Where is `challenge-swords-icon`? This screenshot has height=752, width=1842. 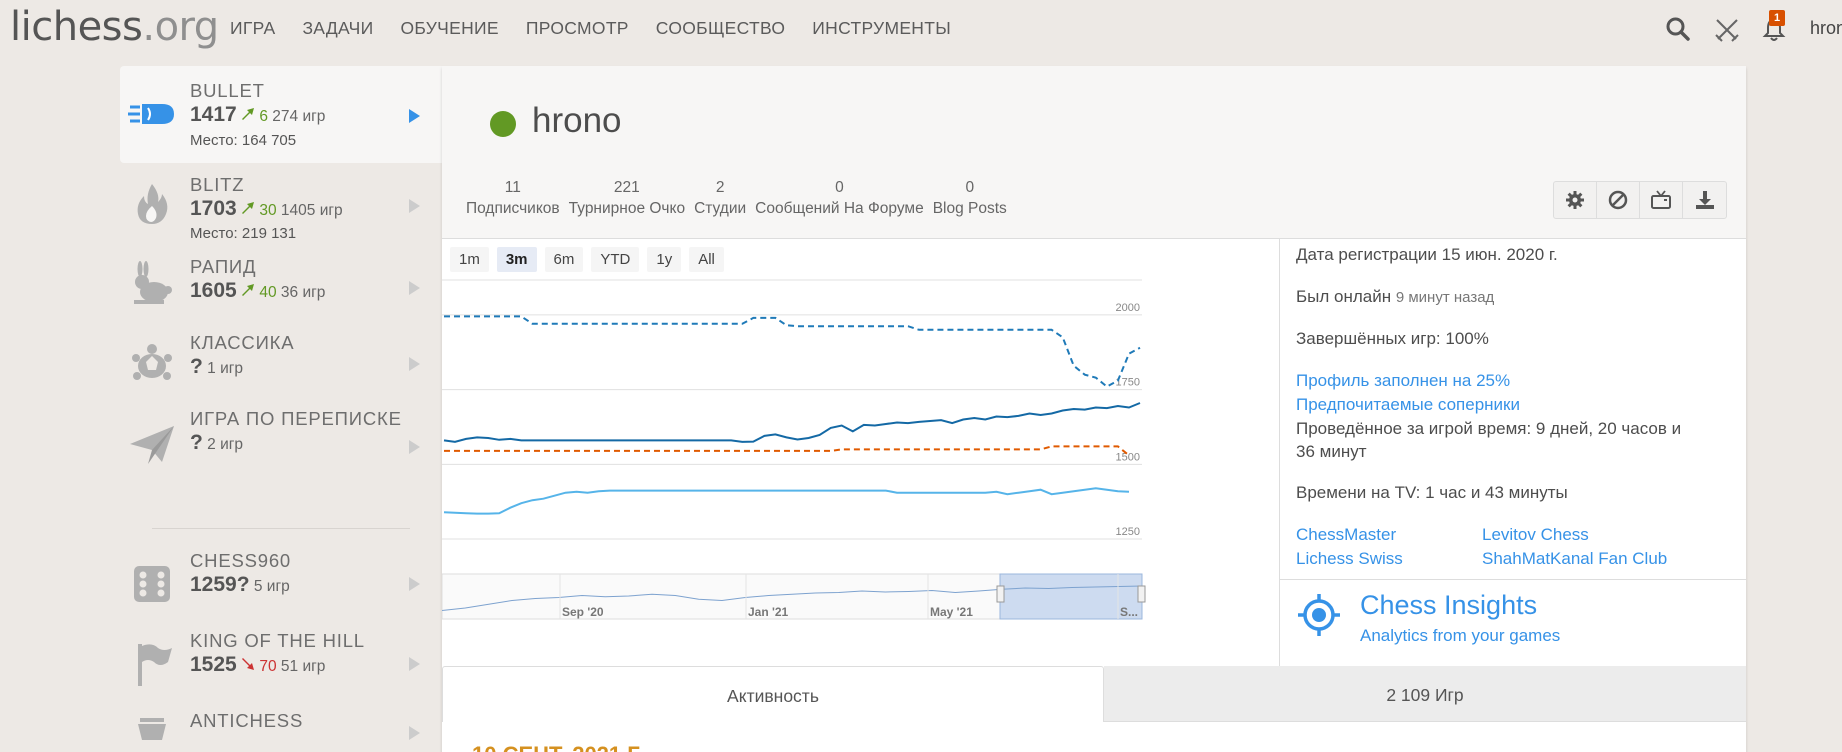 challenge-swords-icon is located at coordinates (1727, 30).